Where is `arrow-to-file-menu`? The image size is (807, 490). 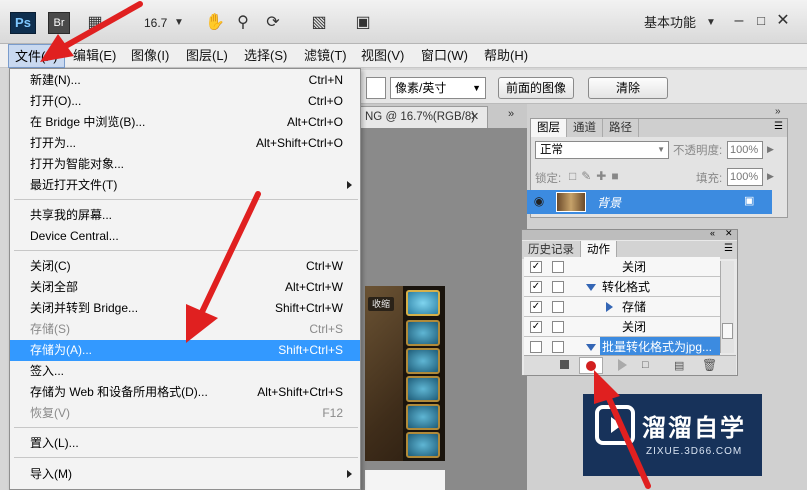
arrow-to-file-menu is located at coordinates (91, 31).